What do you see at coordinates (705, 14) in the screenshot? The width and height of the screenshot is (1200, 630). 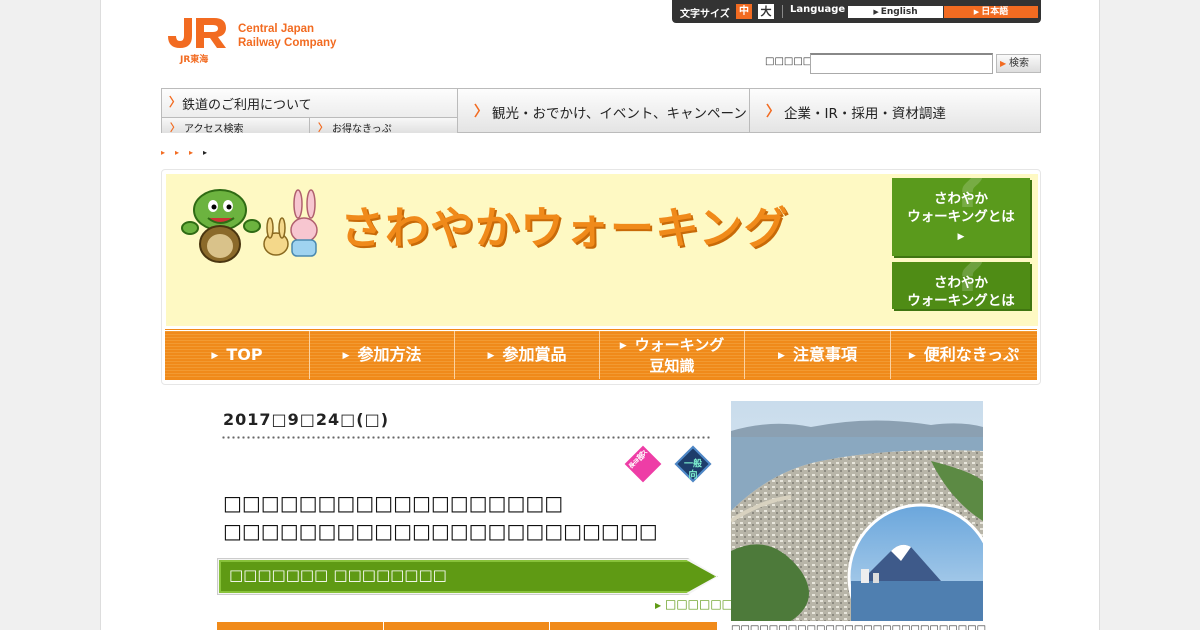 I see `font-size-label: 文字サイズ` at bounding box center [705, 14].